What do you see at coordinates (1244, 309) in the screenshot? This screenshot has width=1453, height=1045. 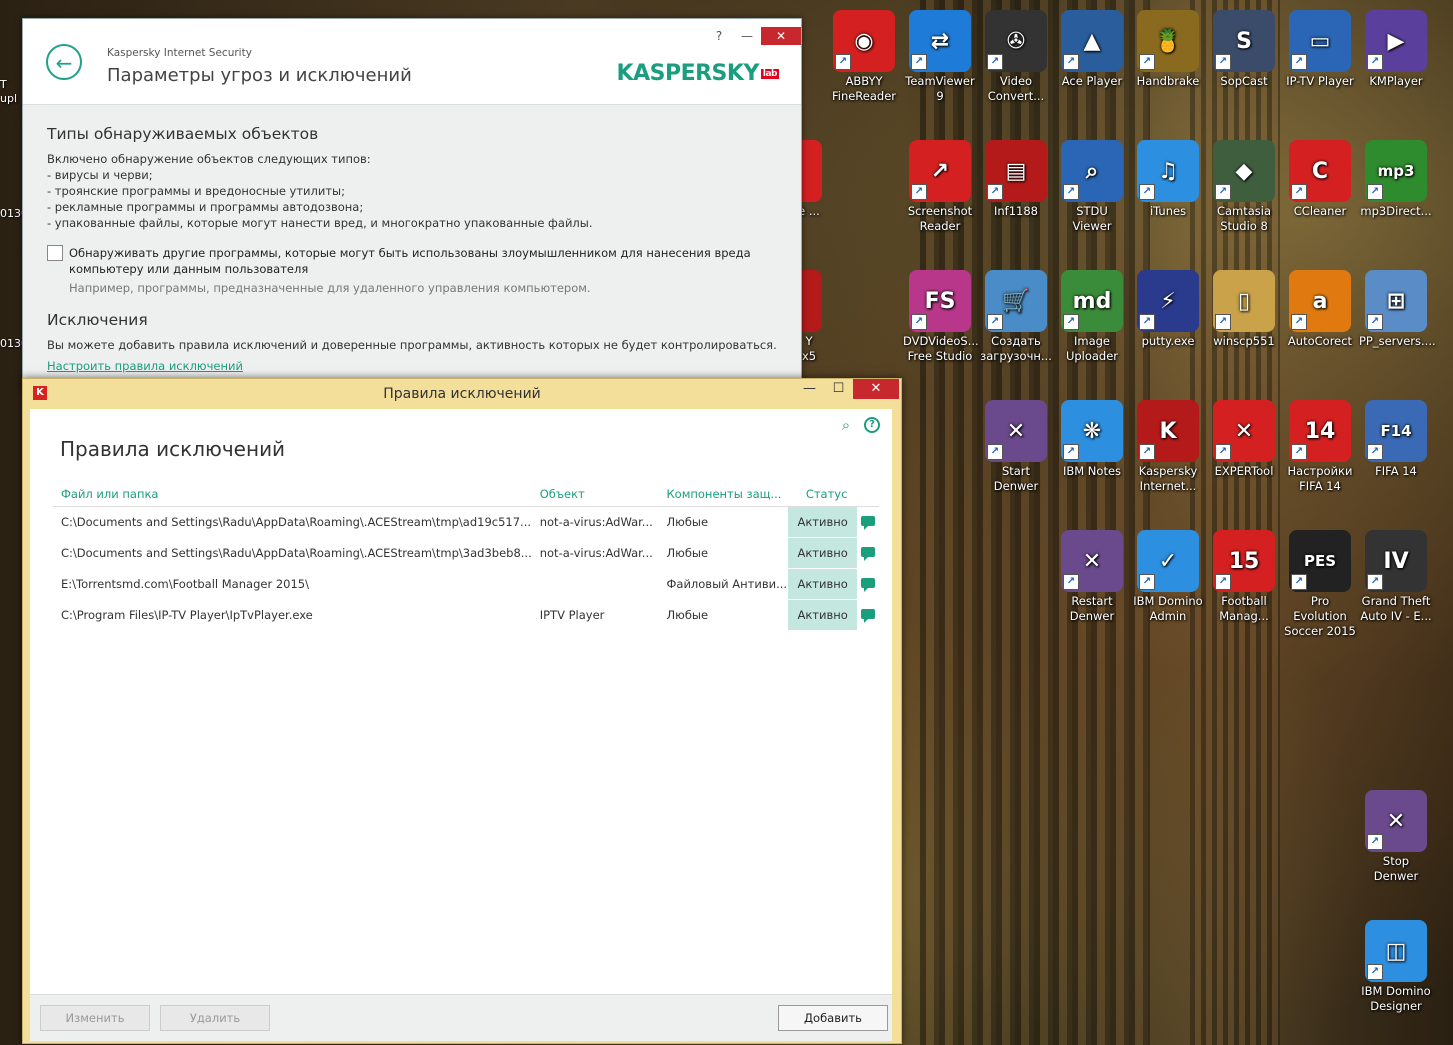 I see `desktop-icon: ▯ ↗ winscp551` at bounding box center [1244, 309].